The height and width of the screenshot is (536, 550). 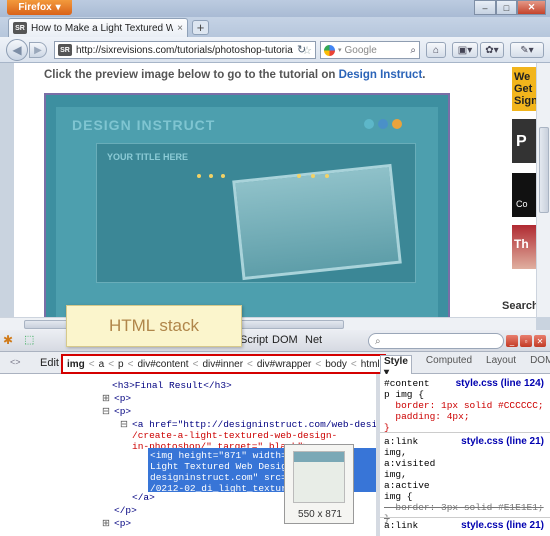 What do you see at coordinates (370, 364) in the screenshot?
I see `breadcrumb-html: html` at bounding box center [370, 364].